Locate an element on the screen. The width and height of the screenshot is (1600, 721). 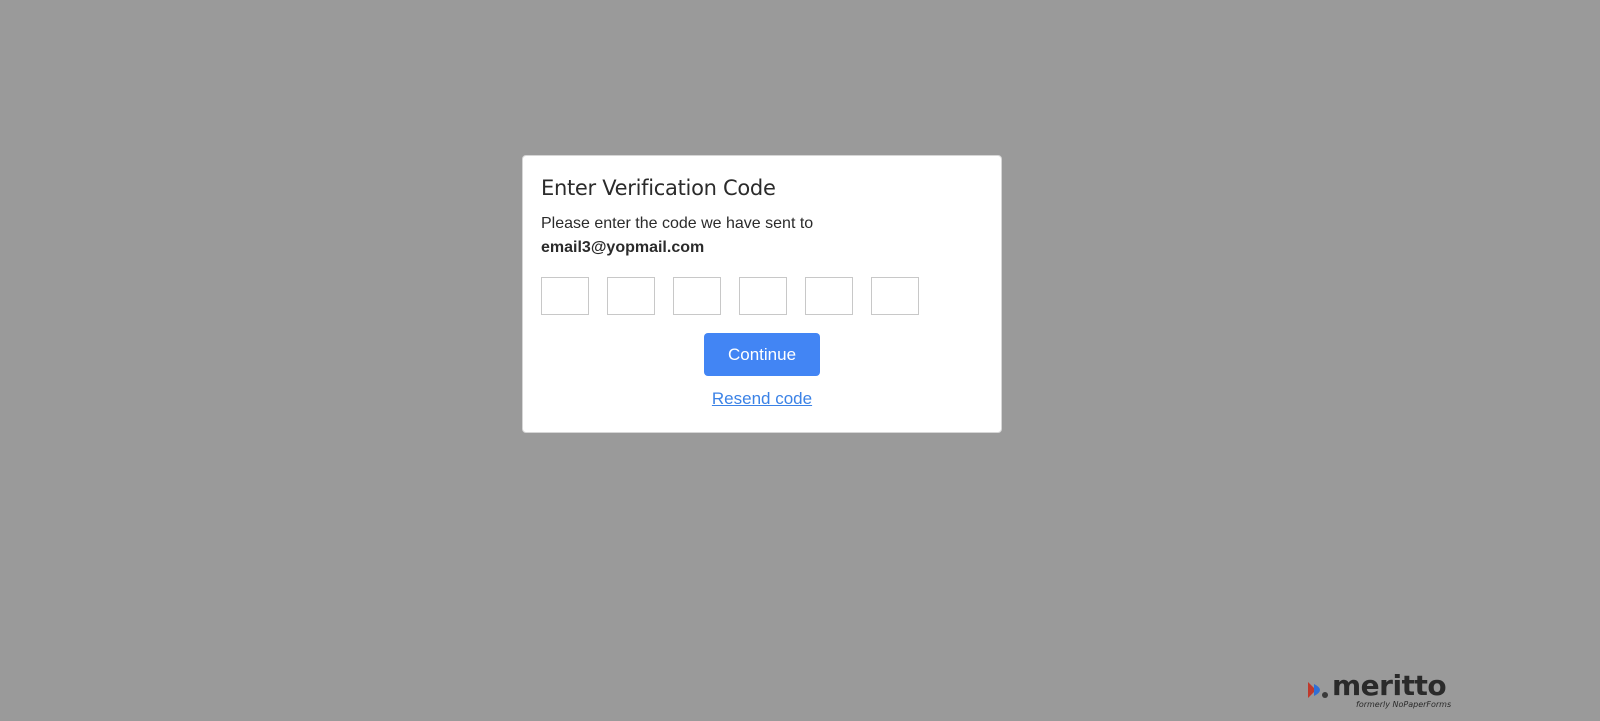
email-address: email3@yopmail.com is located at coordinates (623, 247).